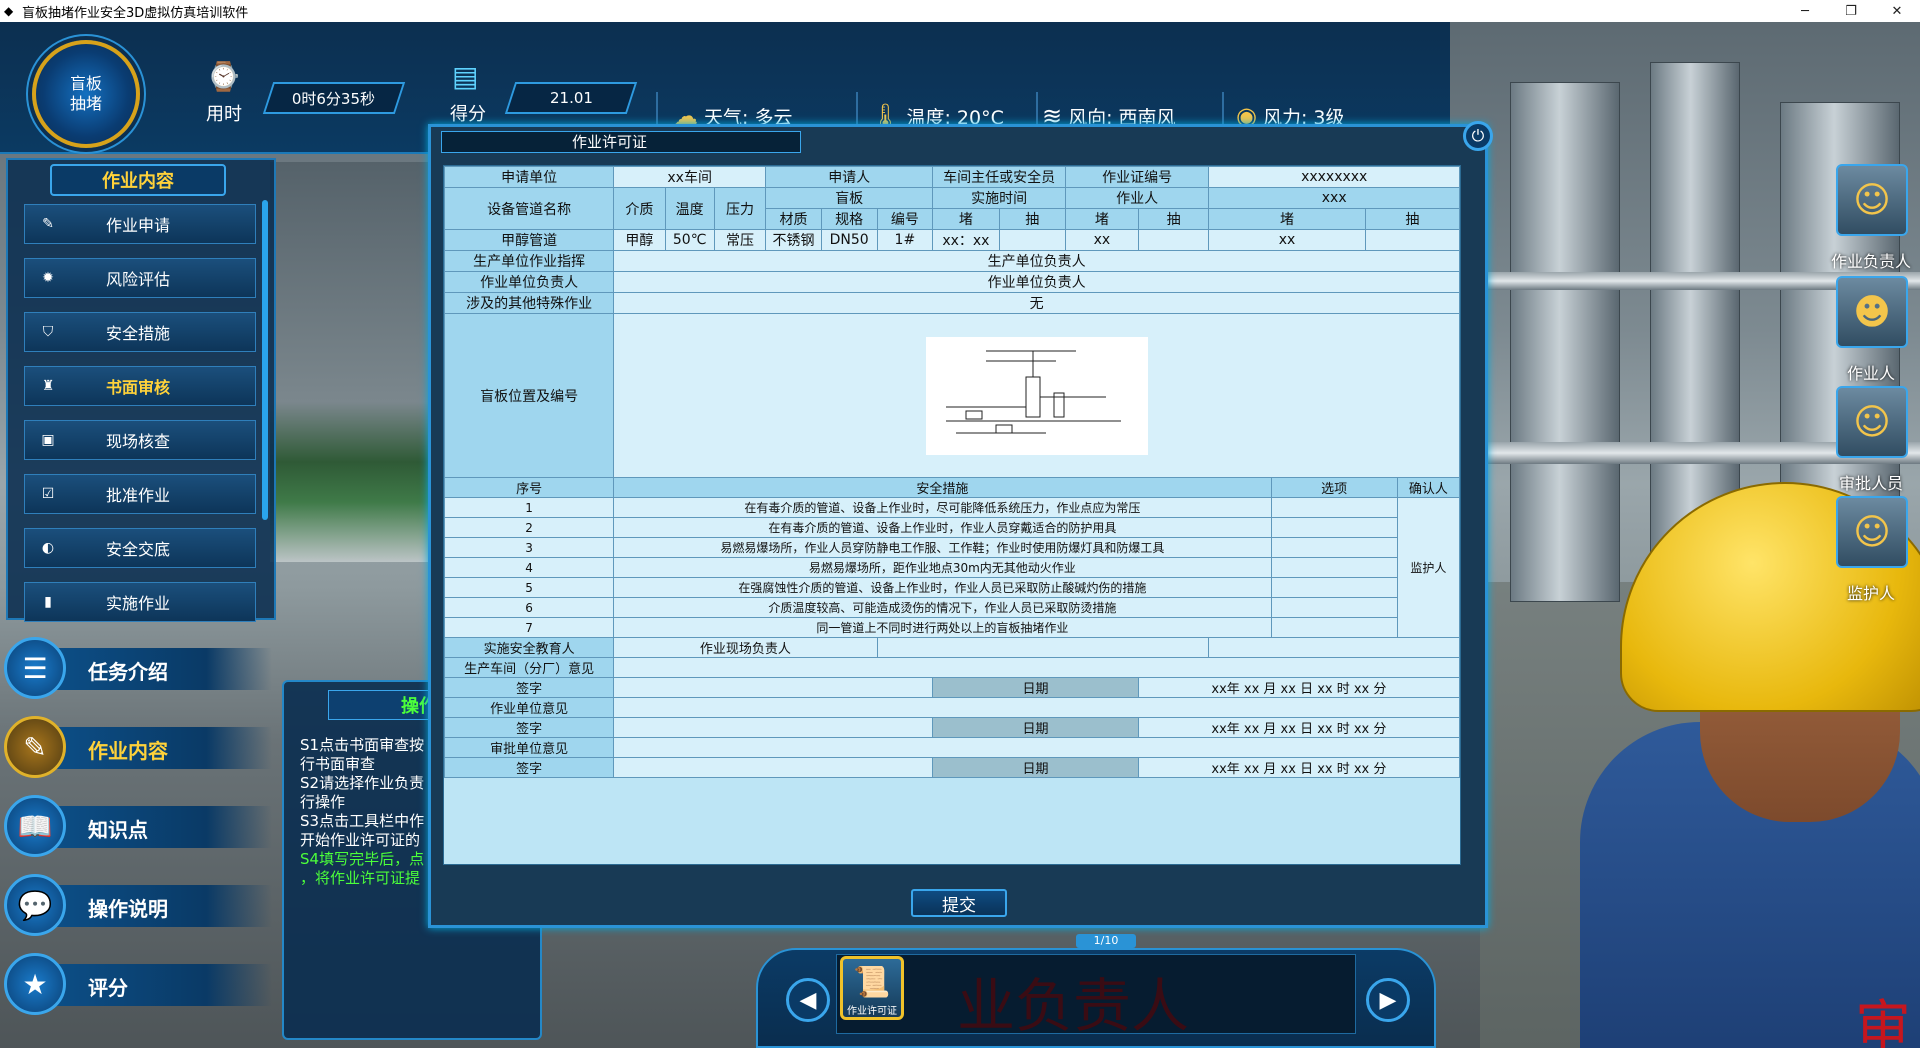 The image size is (1920, 1048). Describe the element at coordinates (529, 547) in the screenshot. I see `measure-number: 3` at that location.